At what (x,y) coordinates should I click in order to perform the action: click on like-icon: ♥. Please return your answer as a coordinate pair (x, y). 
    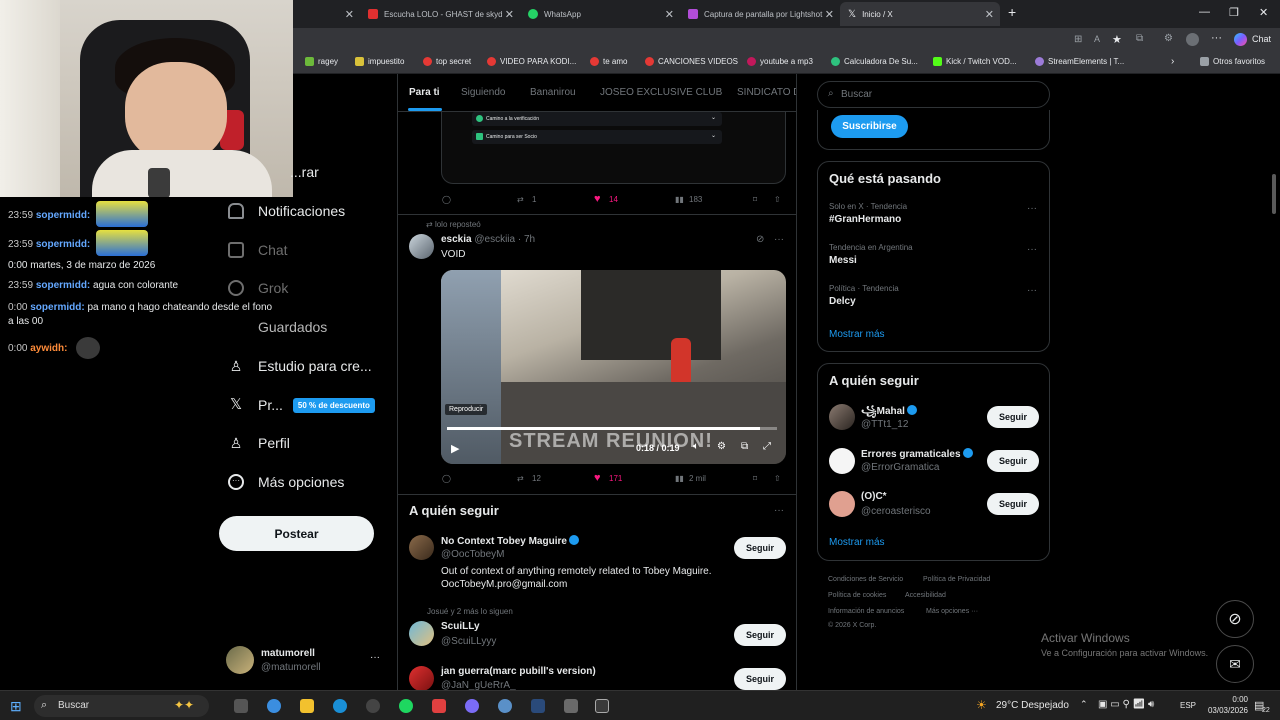
    Looking at the image, I should click on (597, 478).